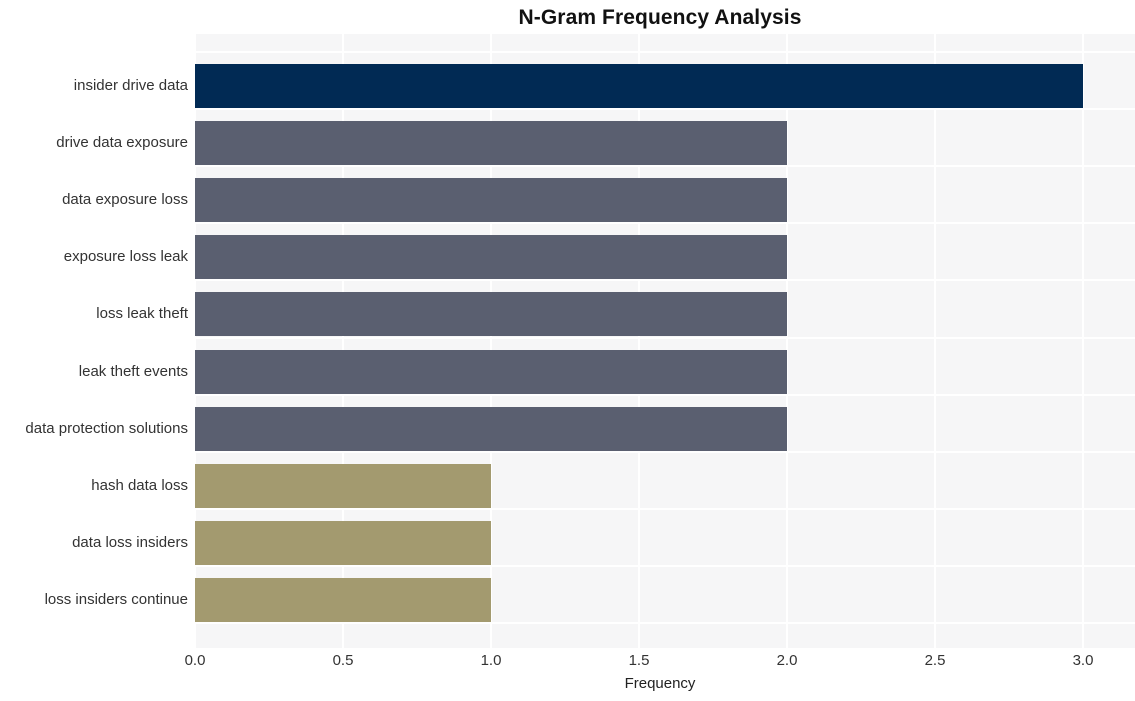  Describe the element at coordinates (660, 683) in the screenshot. I see `x-axis-label: Frequency` at that location.